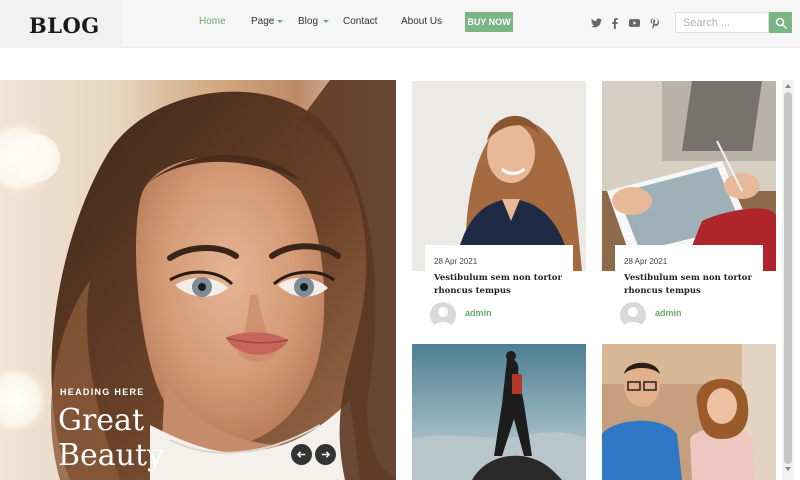 This screenshot has height=480, width=800. Describe the element at coordinates (615, 23) in the screenshot. I see `facebook-icon` at that location.